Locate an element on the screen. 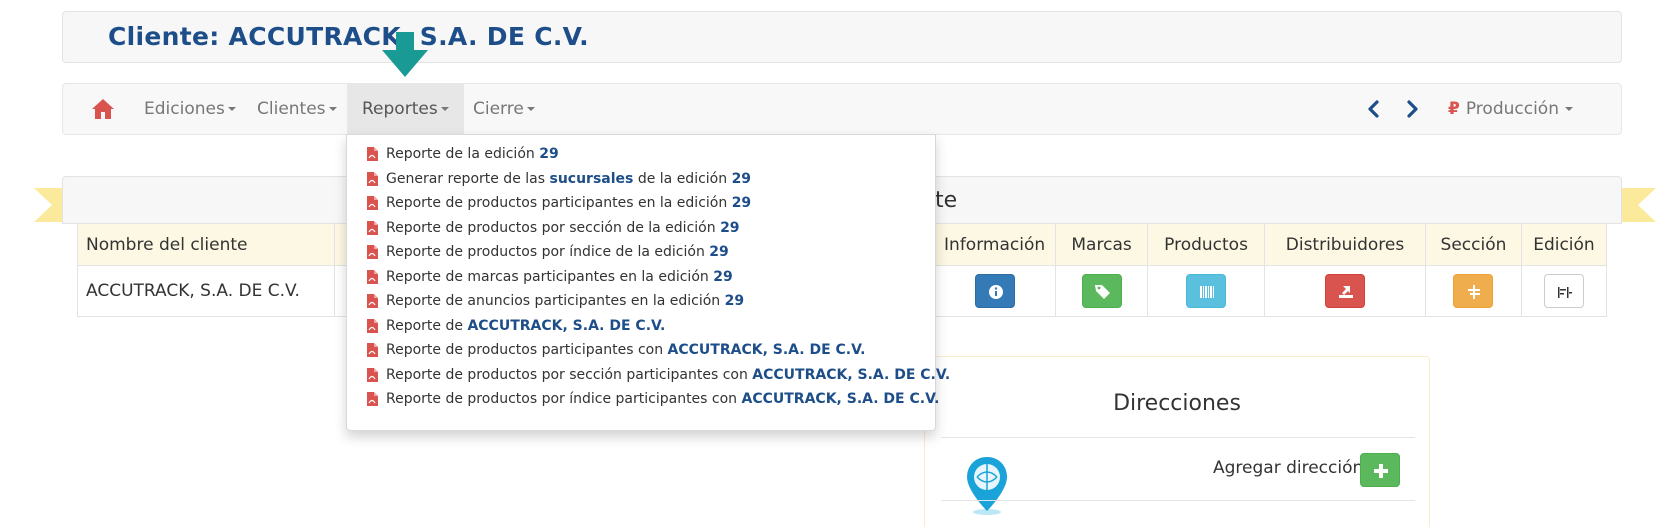 This screenshot has height=527, width=1673. barcode-icon is located at coordinates (1207, 292).